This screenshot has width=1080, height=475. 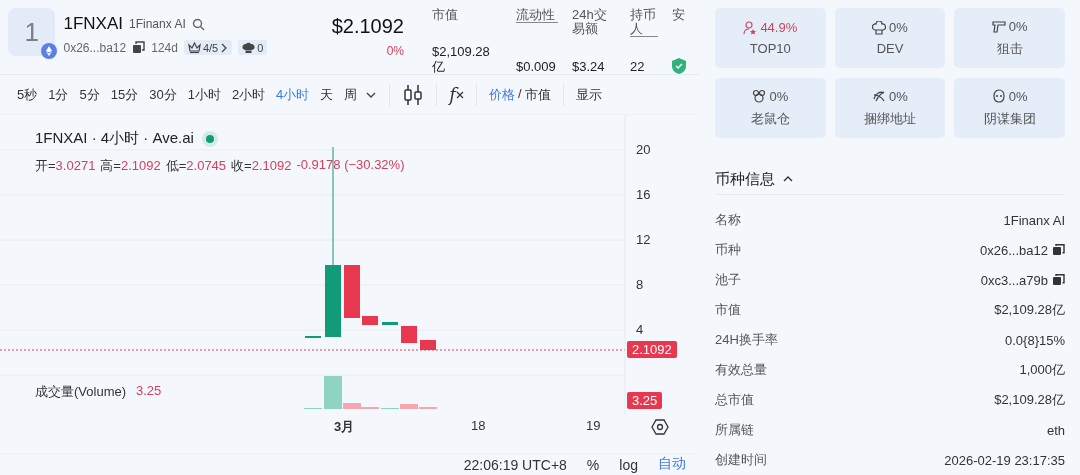 I want to click on holder-stat-card: 0% 阴谋集团, so click(x=1009, y=108).